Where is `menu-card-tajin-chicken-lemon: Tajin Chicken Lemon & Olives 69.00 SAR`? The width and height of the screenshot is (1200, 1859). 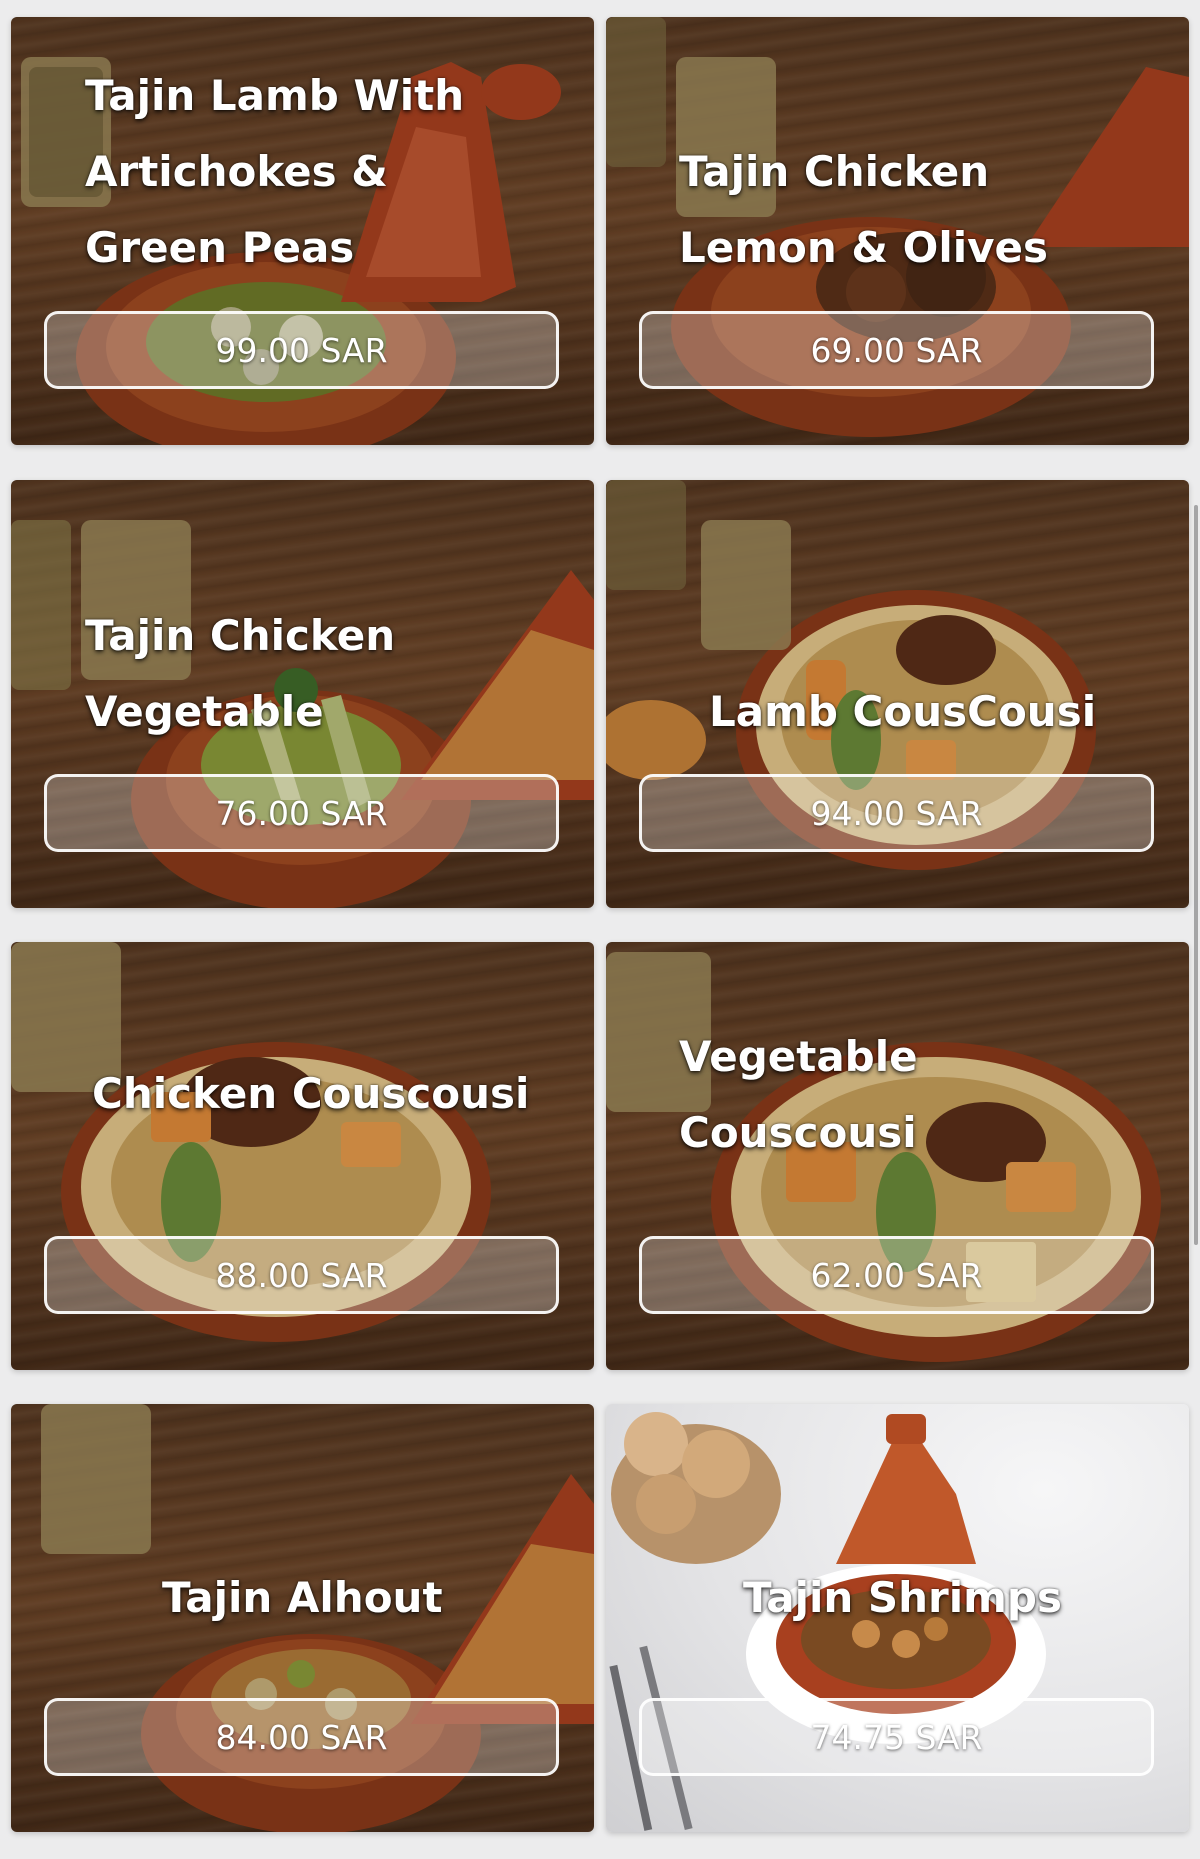 menu-card-tajin-chicken-lemon: Tajin Chicken Lemon & Olives 69.00 SAR is located at coordinates (897, 231).